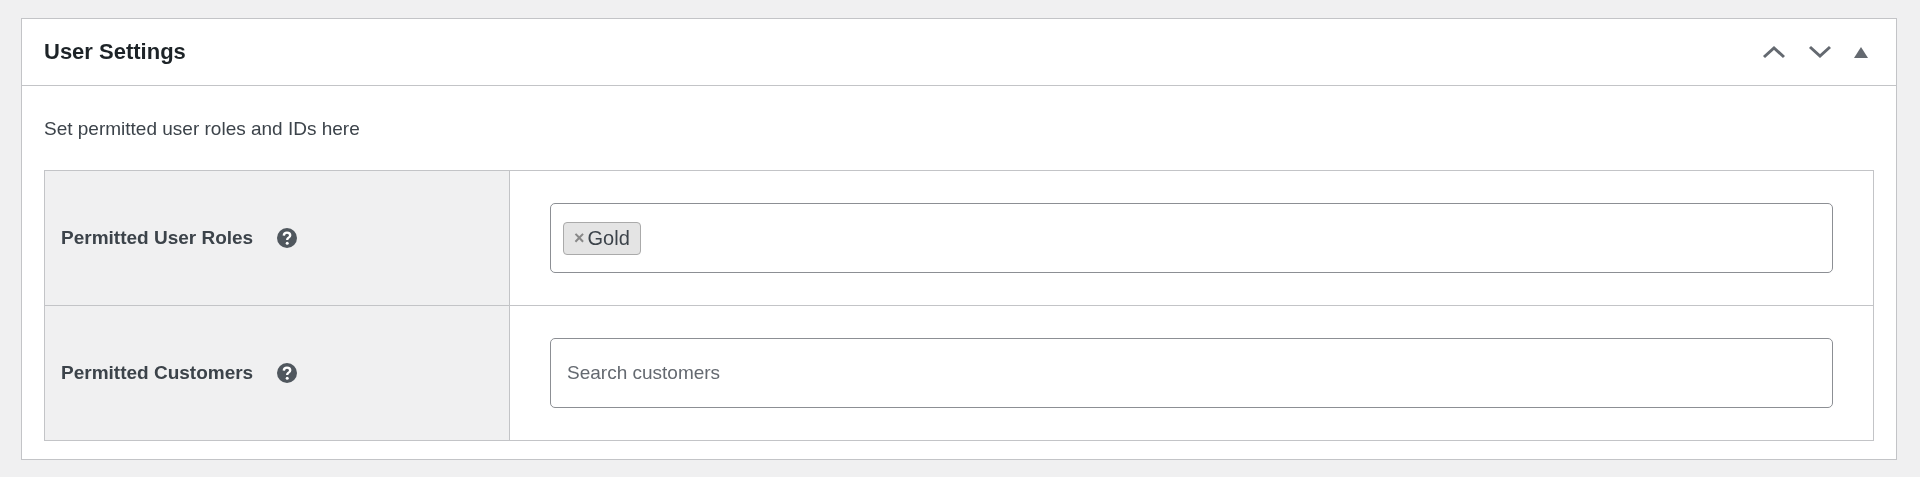  What do you see at coordinates (608, 238) in the screenshot?
I see `tag-label: Gold` at bounding box center [608, 238].